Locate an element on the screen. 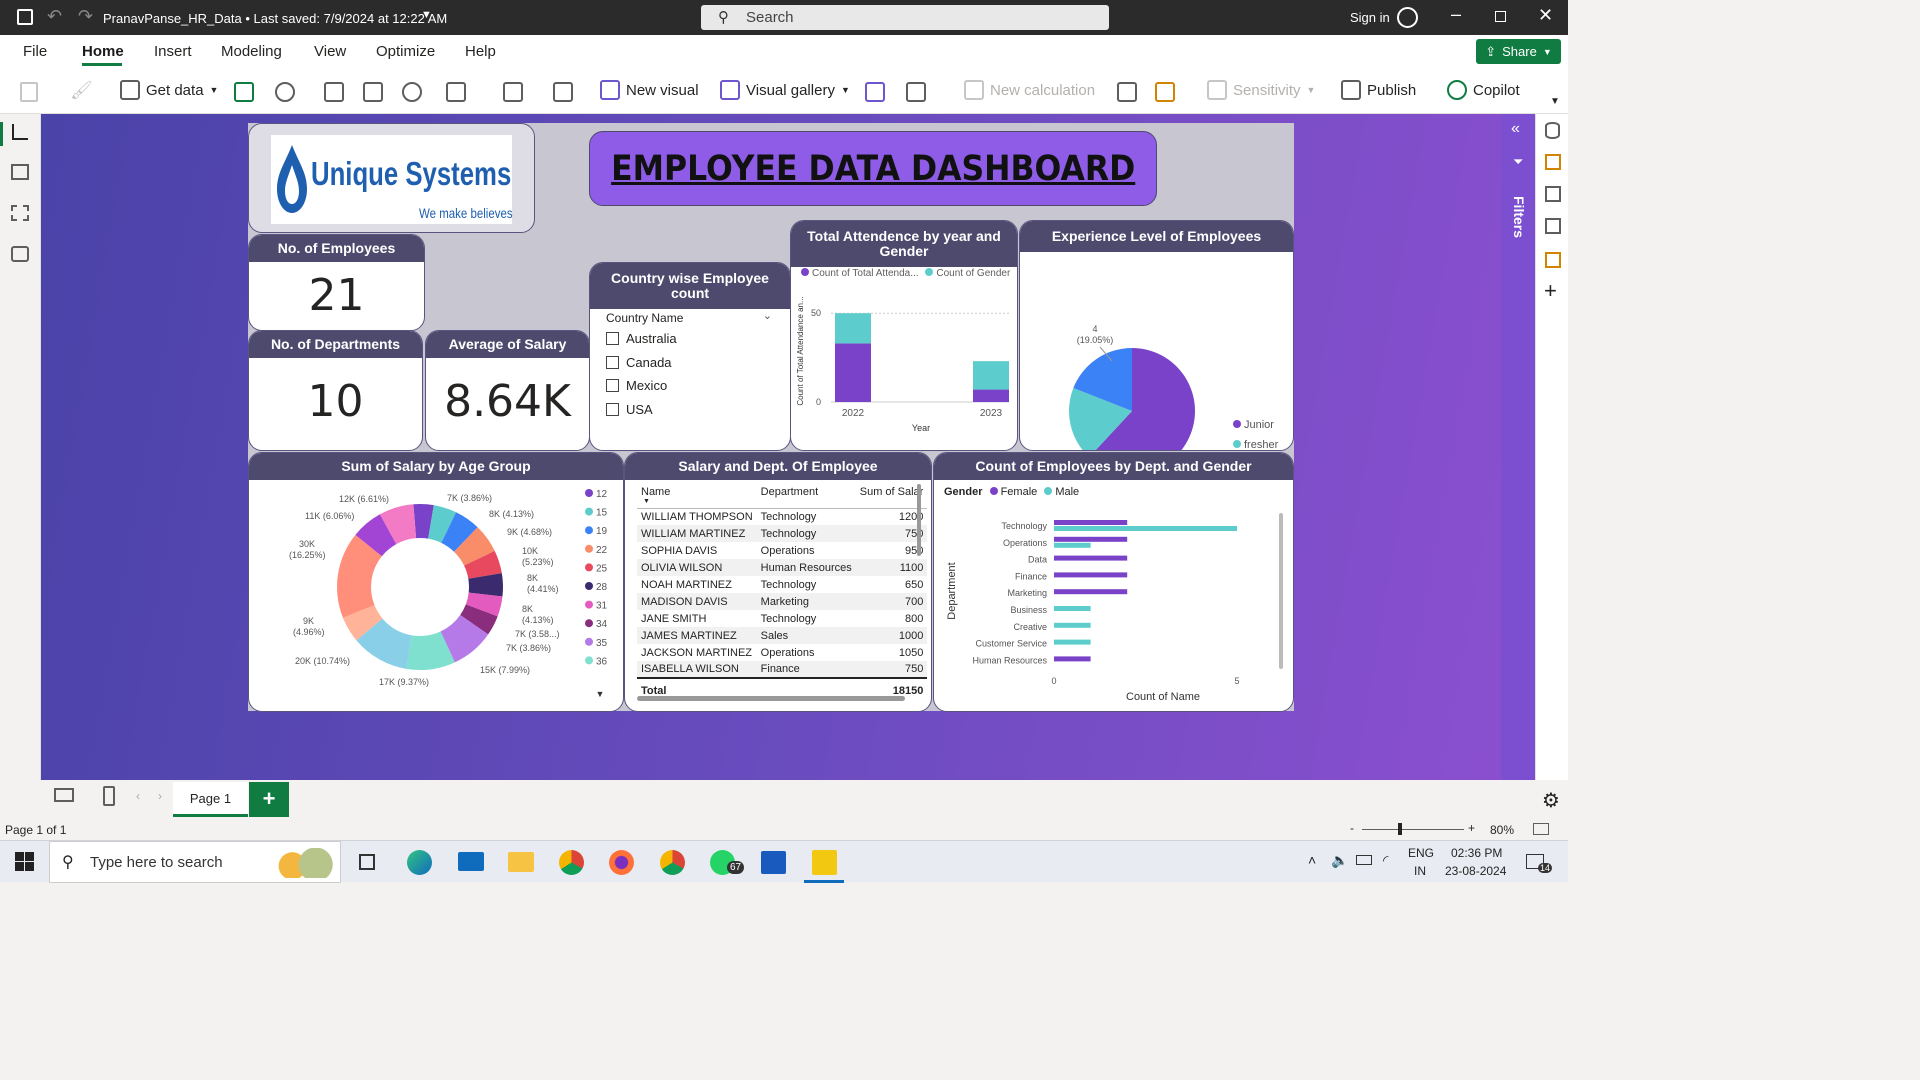 The width and height of the screenshot is (1920, 1080). kpi-departments-card: No. of Departments 10 is located at coordinates (335, 390).